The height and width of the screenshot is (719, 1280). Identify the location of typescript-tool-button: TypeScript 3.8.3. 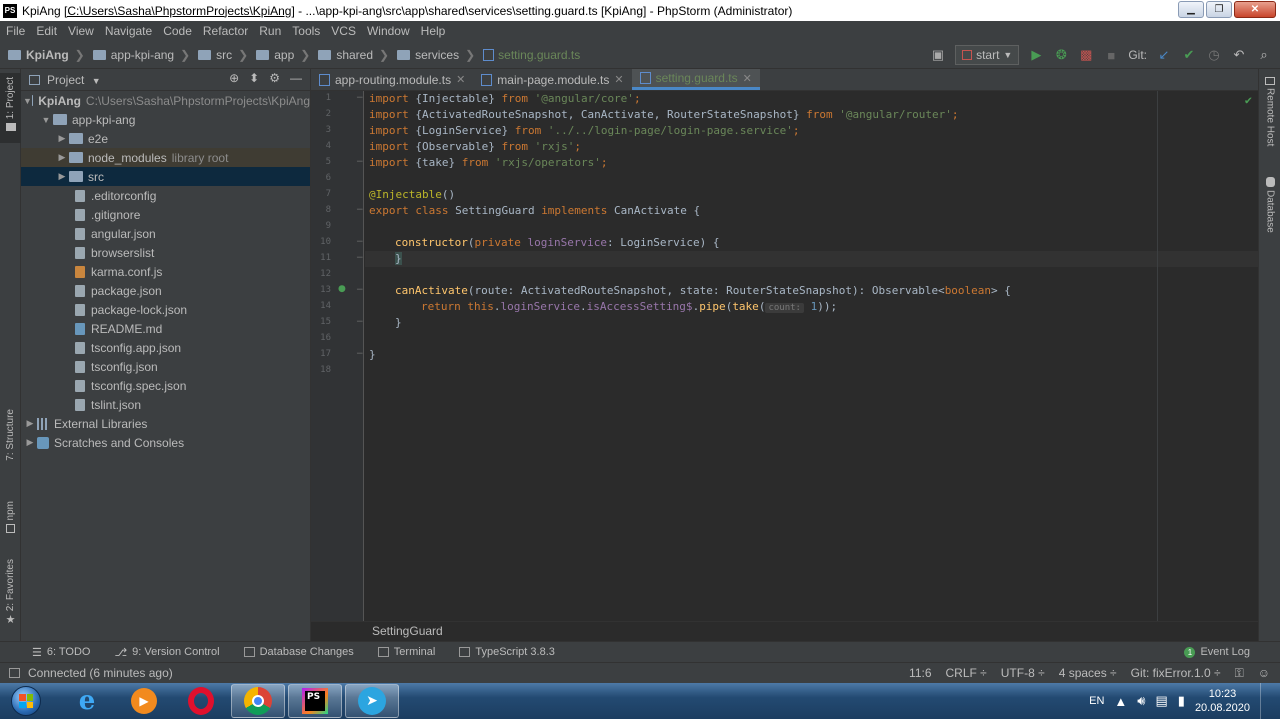
(507, 652).